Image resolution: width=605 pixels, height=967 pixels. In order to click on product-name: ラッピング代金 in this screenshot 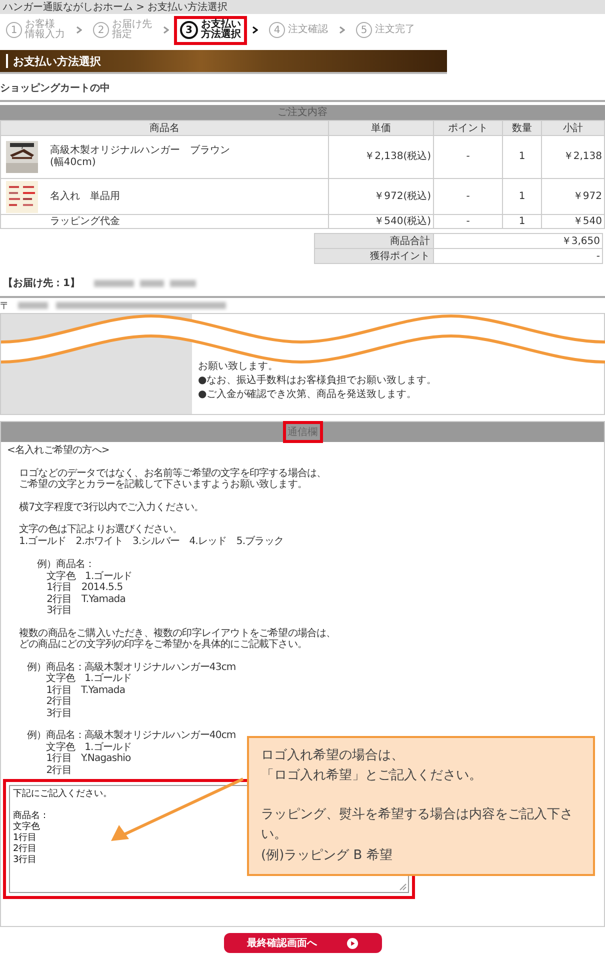, I will do `click(85, 222)`.